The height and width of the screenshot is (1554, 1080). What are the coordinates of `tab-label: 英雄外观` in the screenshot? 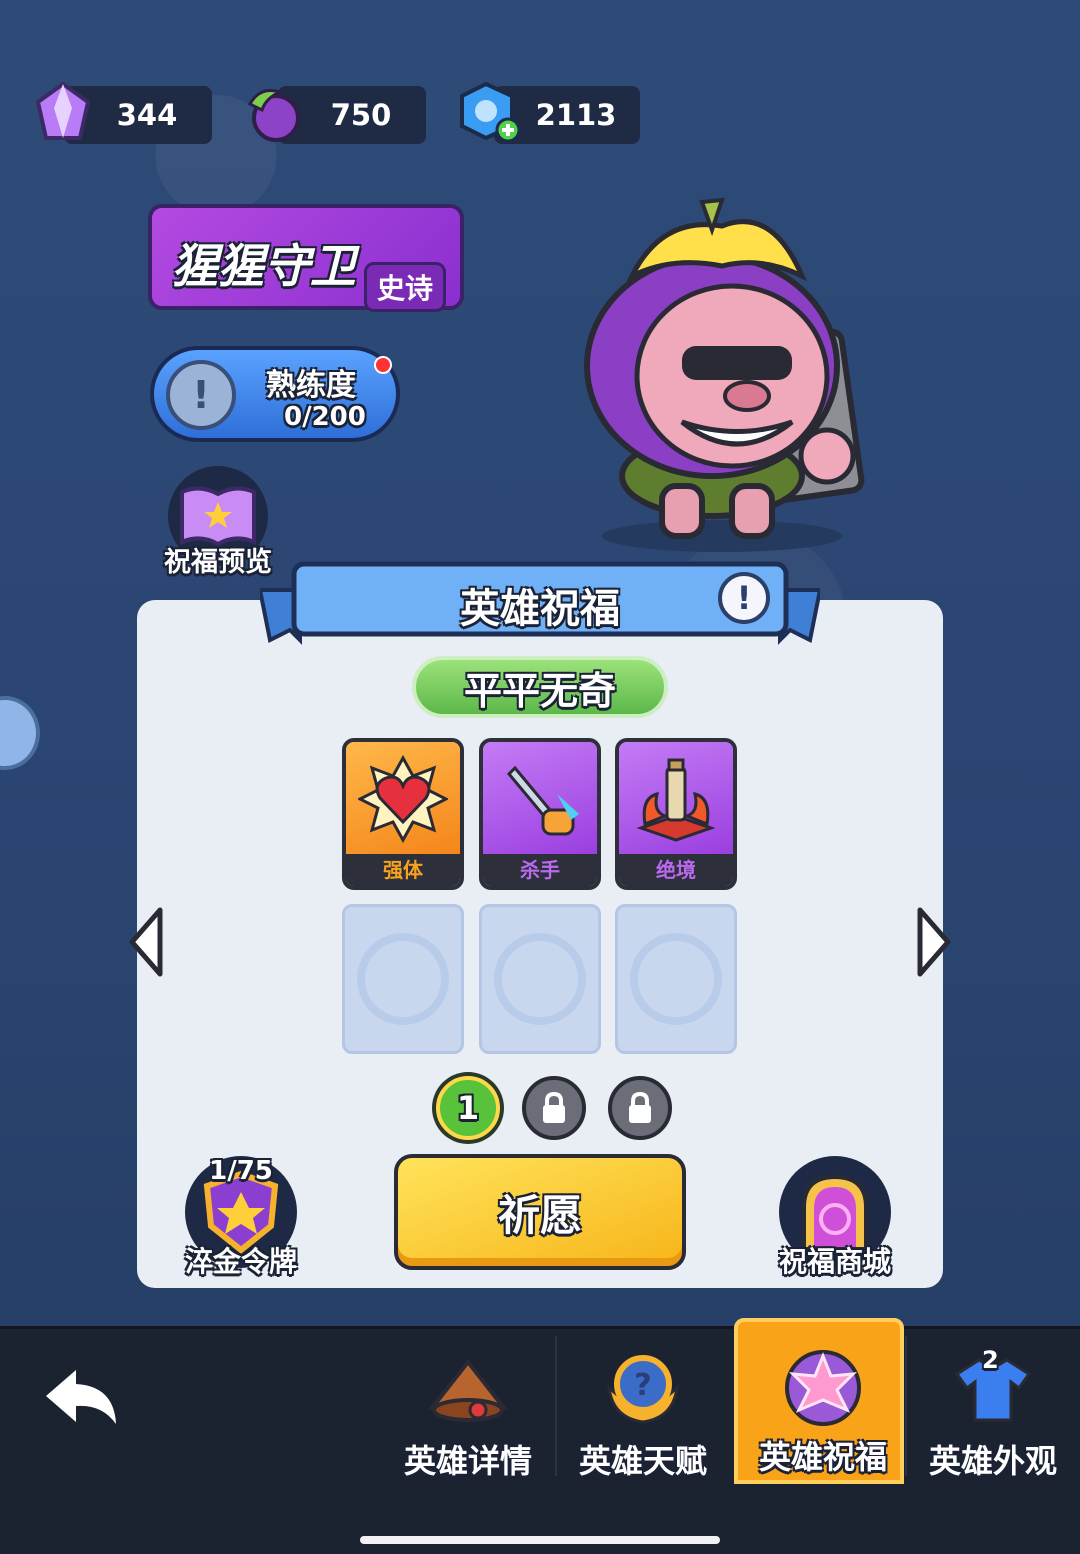 It's located at (992, 1461).